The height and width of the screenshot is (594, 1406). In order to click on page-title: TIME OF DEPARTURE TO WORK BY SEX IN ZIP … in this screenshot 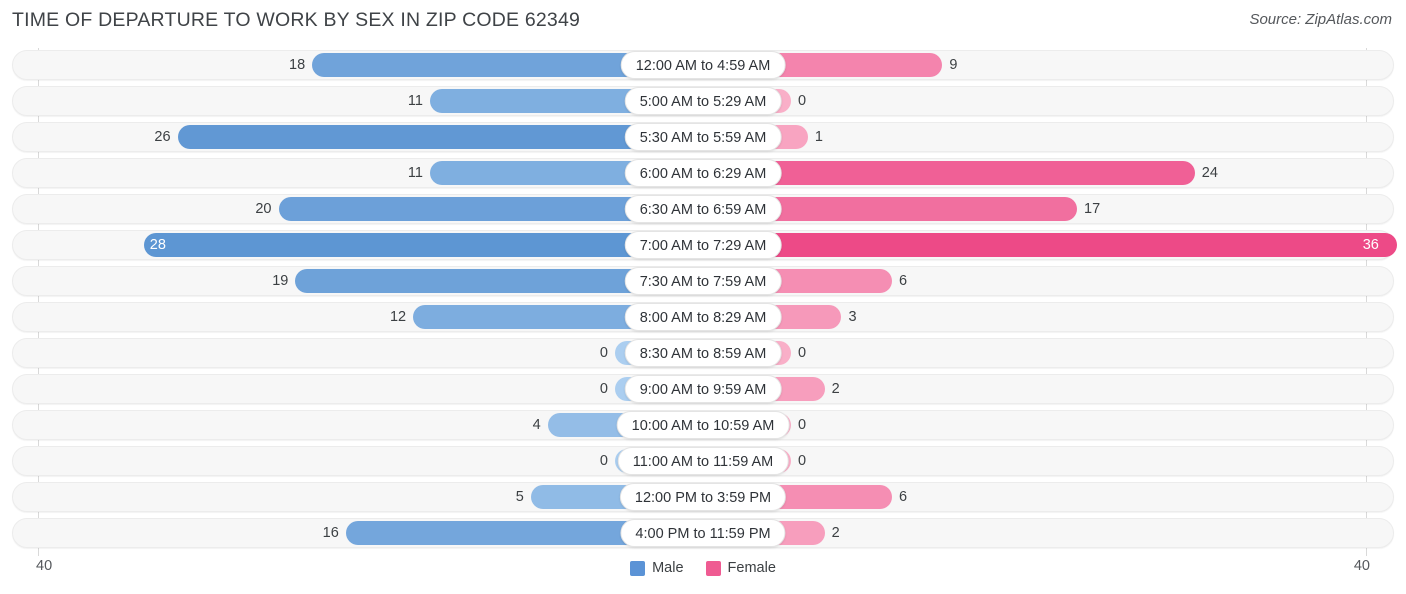, I will do `click(296, 20)`.